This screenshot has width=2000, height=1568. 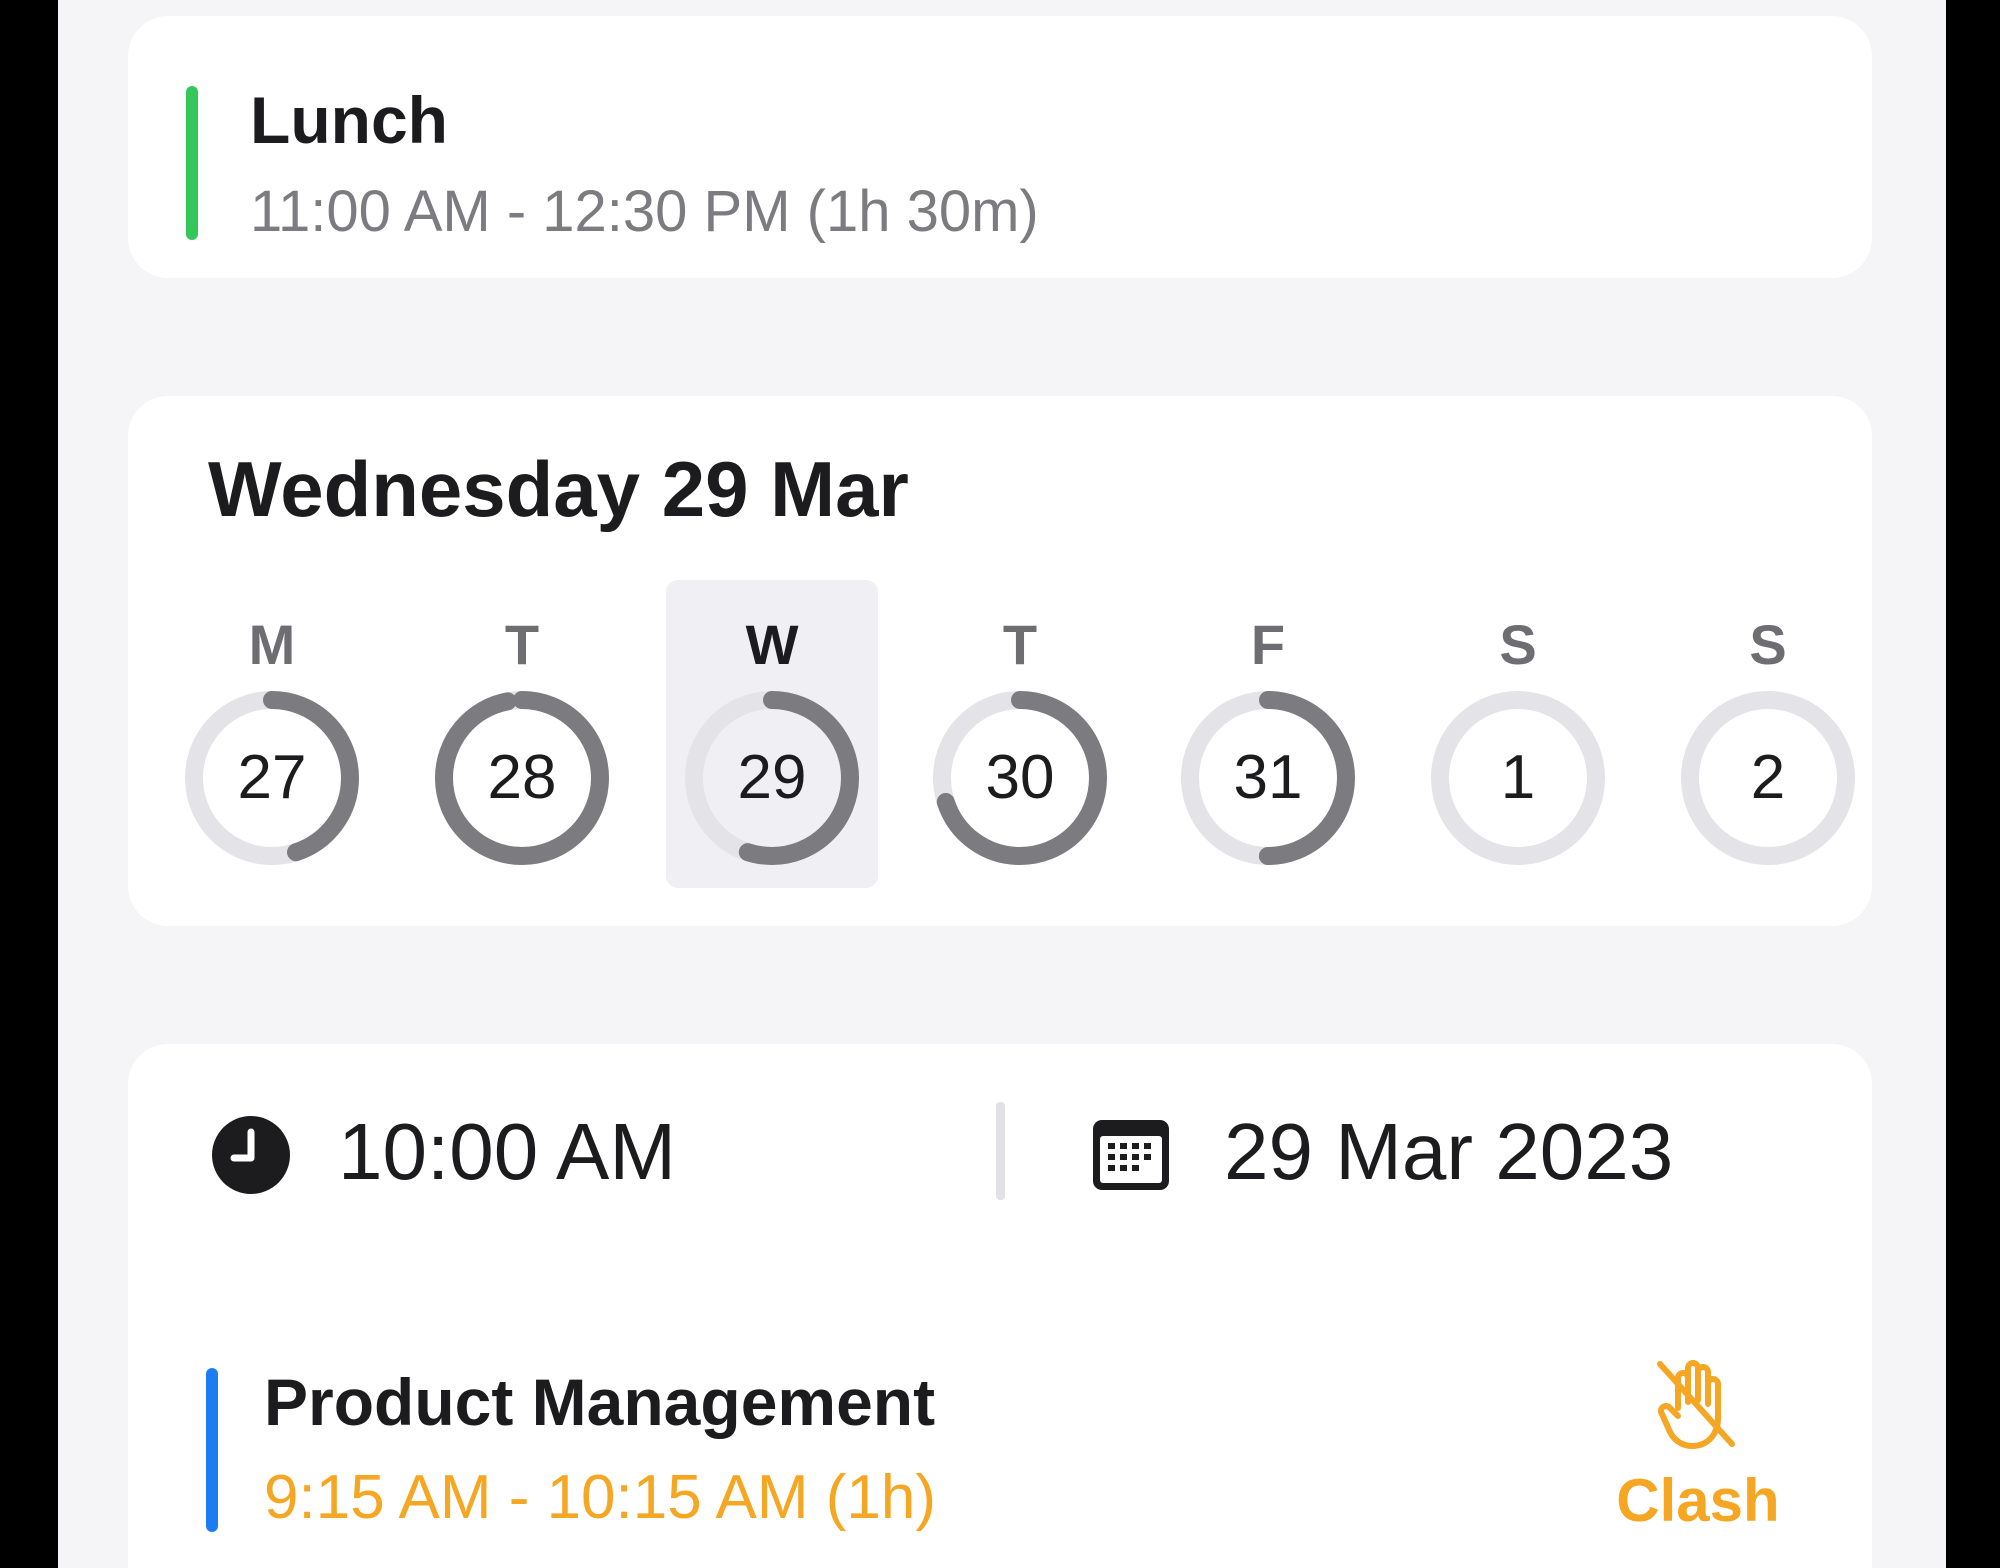 I want to click on date-field: 29 Mar 2023, so click(x=1448, y=1152).